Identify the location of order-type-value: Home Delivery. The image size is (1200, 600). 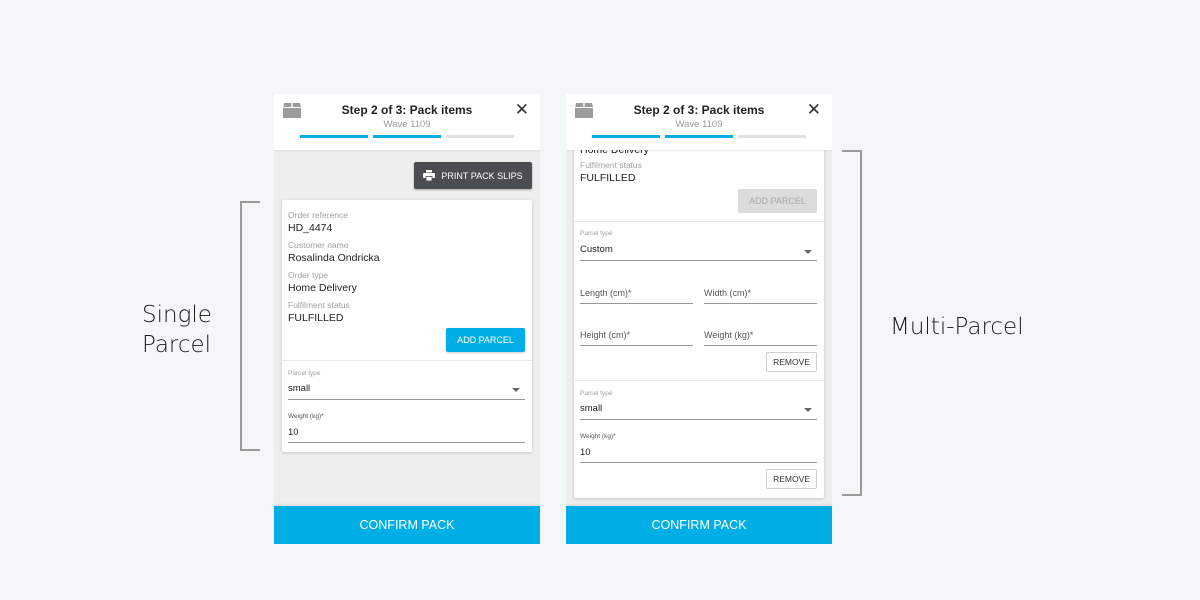
(322, 288).